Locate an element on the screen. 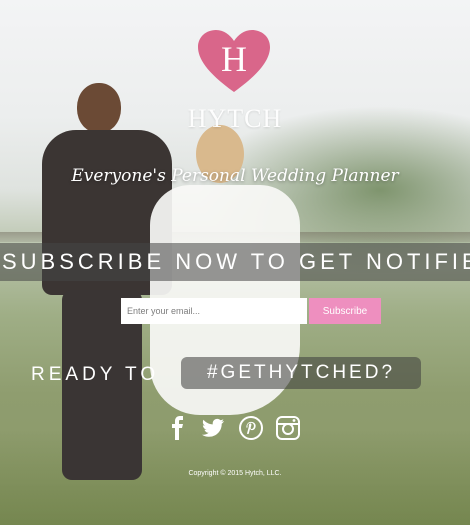  ready-to-text: READY TO is located at coordinates (95, 374).